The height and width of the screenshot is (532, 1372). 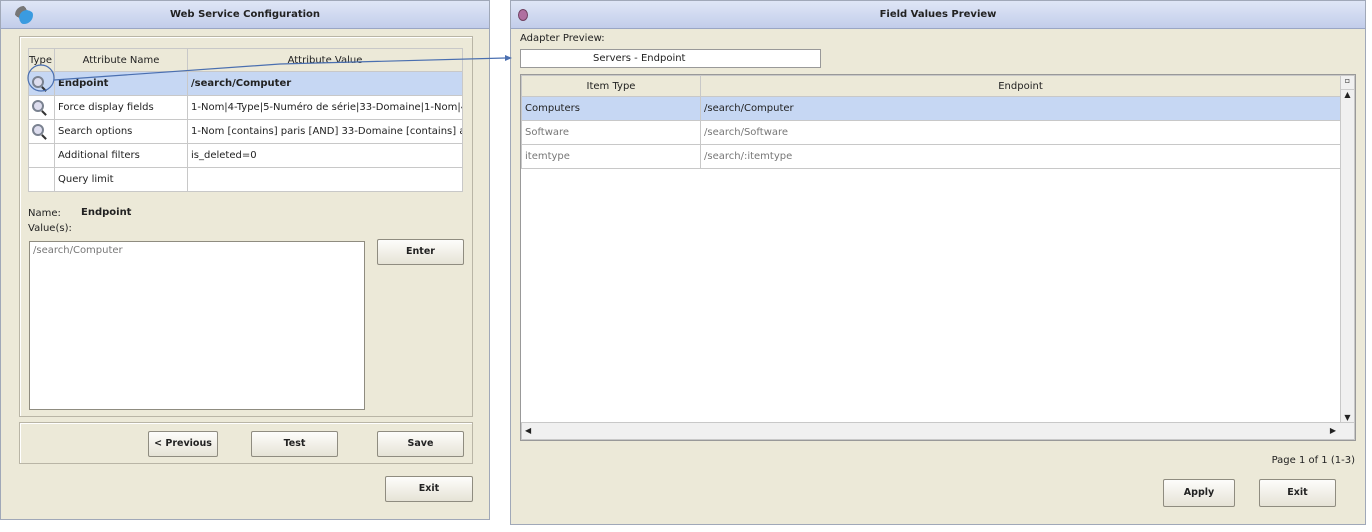 I want to click on connector-arrow, so click(x=269, y=73).